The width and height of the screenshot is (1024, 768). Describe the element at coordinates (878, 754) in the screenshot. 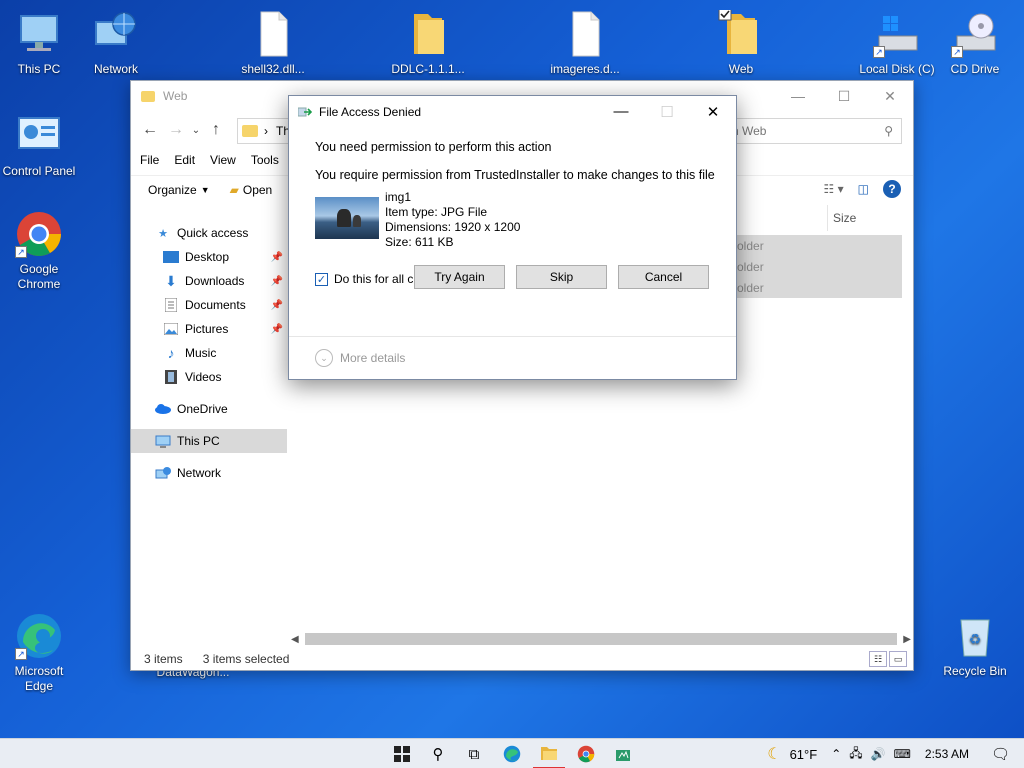

I see `volume-icon: 🔊` at that location.